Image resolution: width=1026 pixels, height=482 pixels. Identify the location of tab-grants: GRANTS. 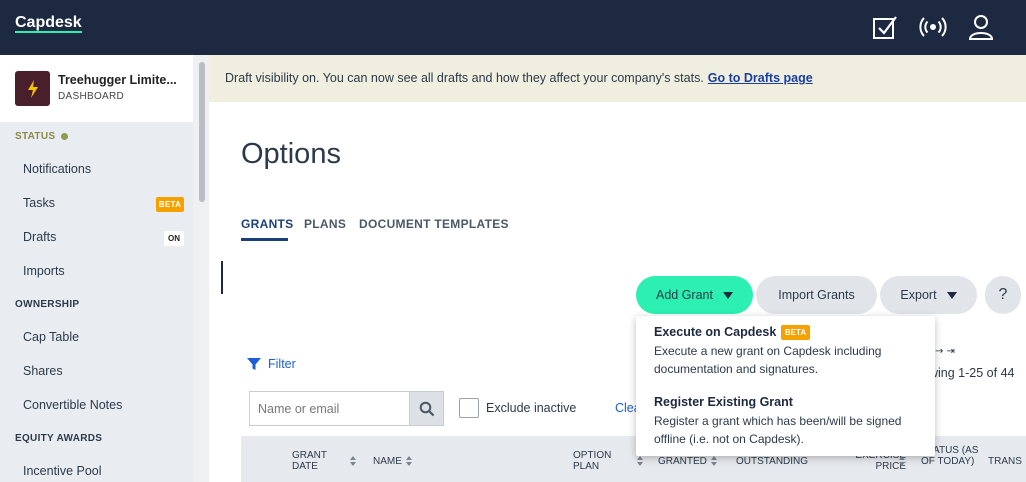
(267, 224).